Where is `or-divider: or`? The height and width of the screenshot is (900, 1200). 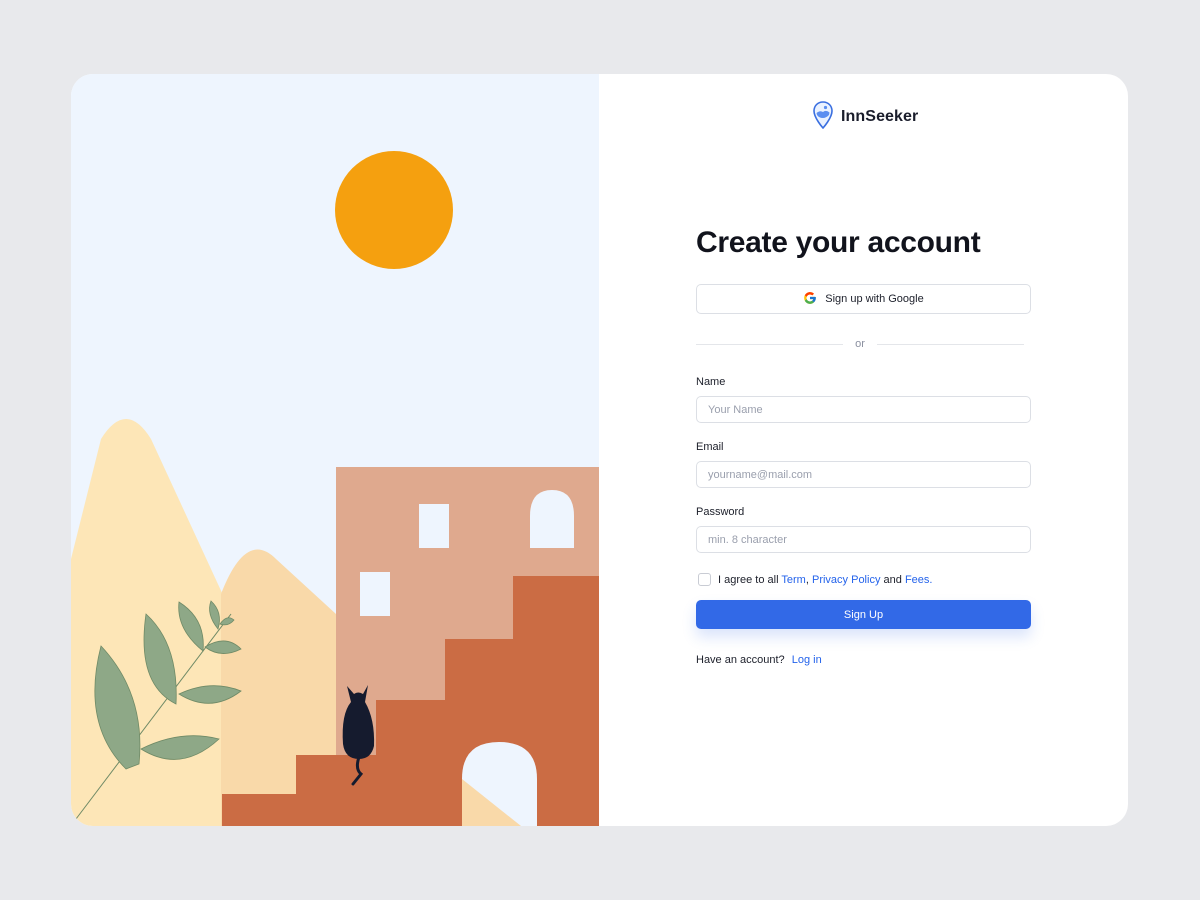 or-divider: or is located at coordinates (860, 344).